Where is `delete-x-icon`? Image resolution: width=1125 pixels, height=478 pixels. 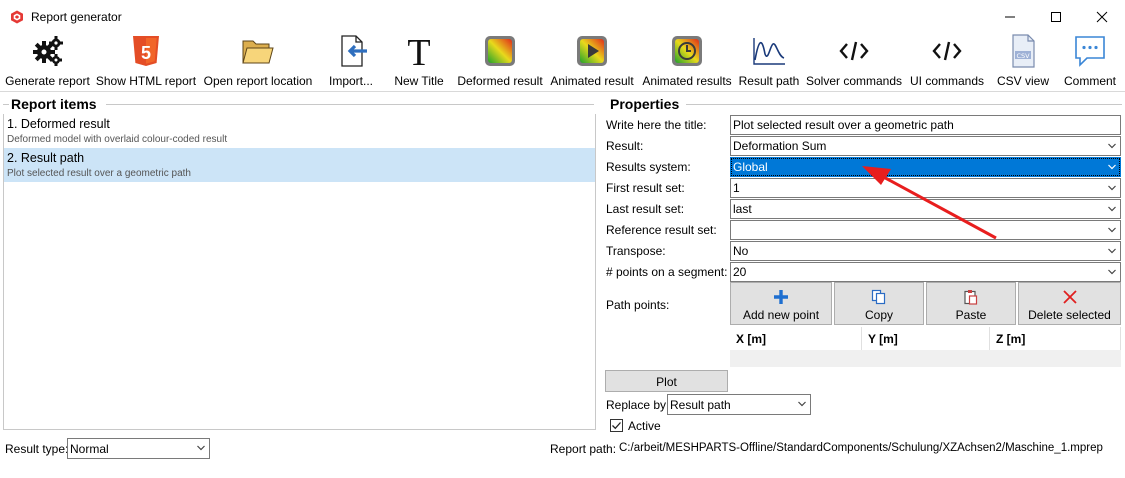 delete-x-icon is located at coordinates (1069, 297).